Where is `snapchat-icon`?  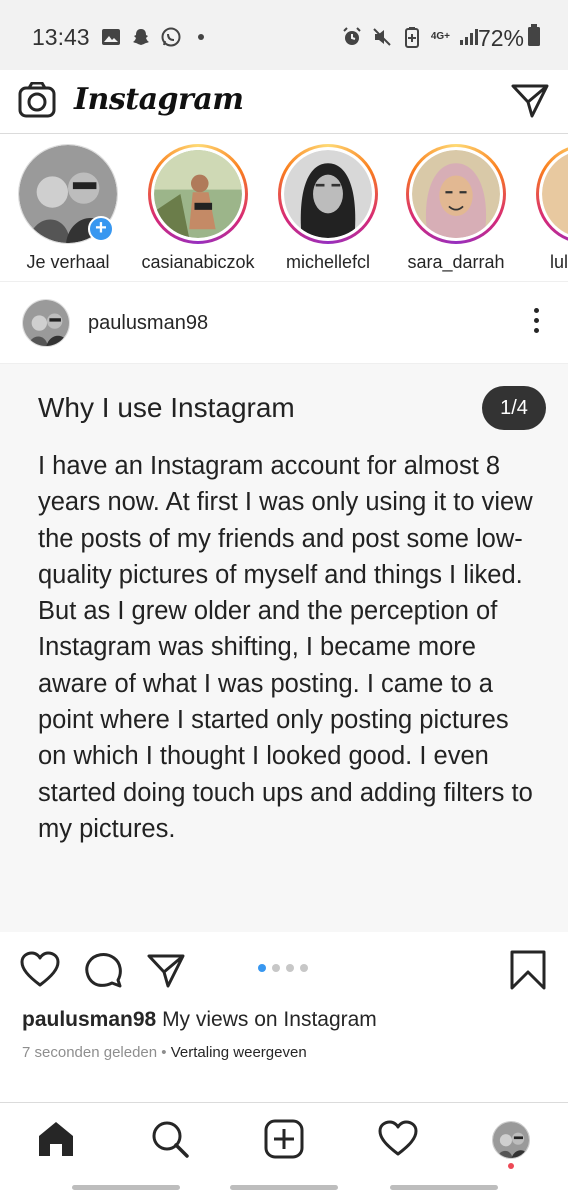 snapchat-icon is located at coordinates (141, 37).